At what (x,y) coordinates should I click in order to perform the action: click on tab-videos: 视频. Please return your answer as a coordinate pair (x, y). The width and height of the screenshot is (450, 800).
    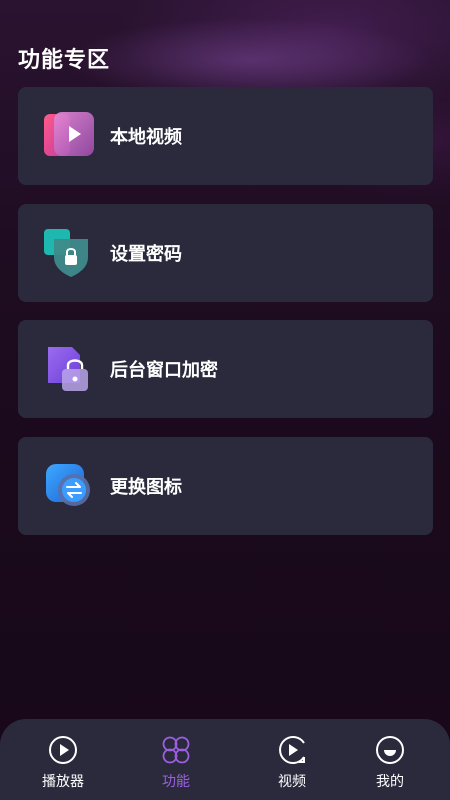
    Looking at the image, I should click on (292, 759).